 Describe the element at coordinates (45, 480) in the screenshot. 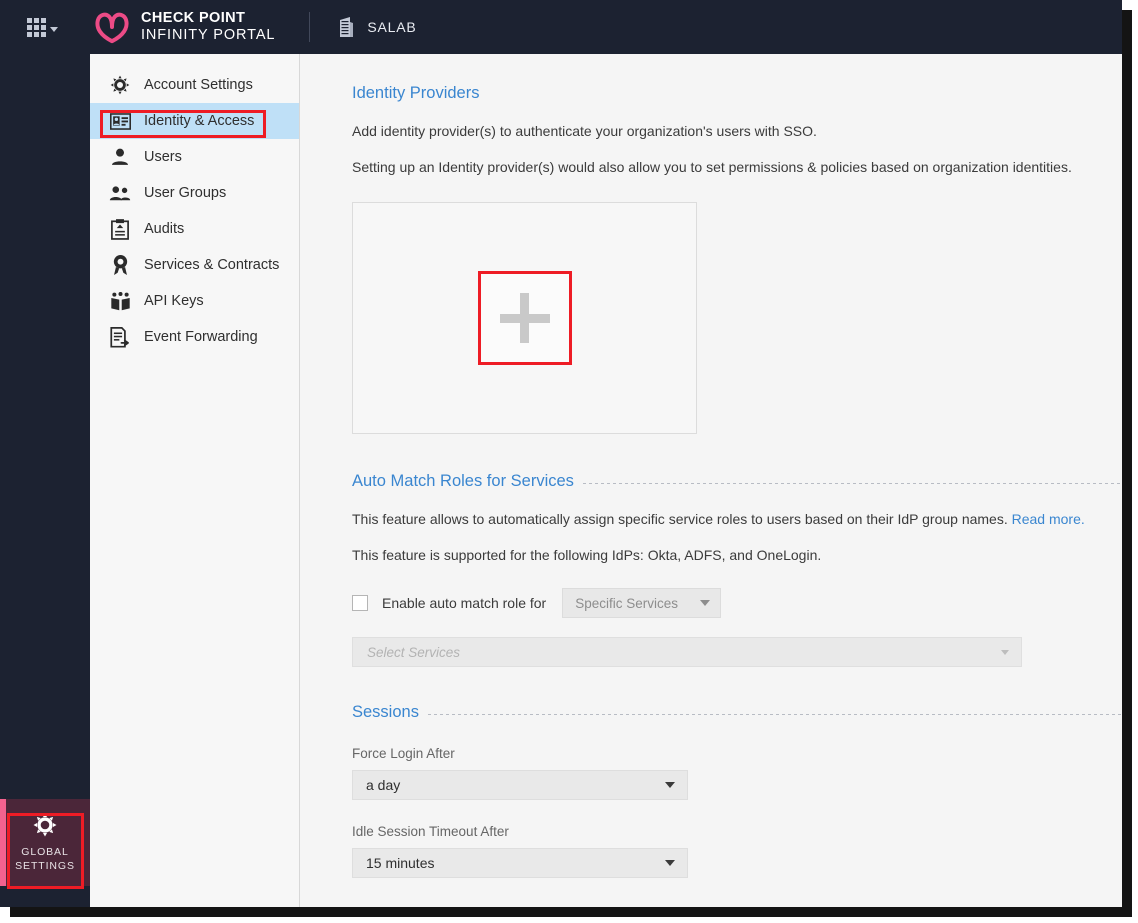

I see `left-rail: GLOBAL SETTINGS` at that location.